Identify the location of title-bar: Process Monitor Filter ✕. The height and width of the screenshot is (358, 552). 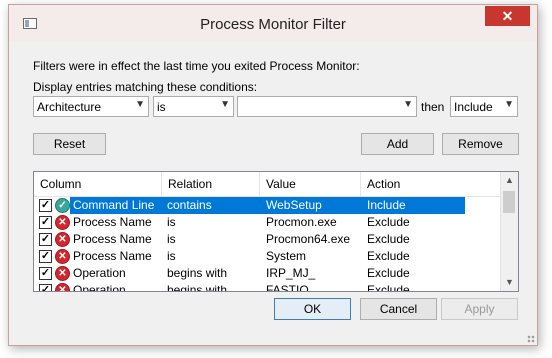
(273, 23).